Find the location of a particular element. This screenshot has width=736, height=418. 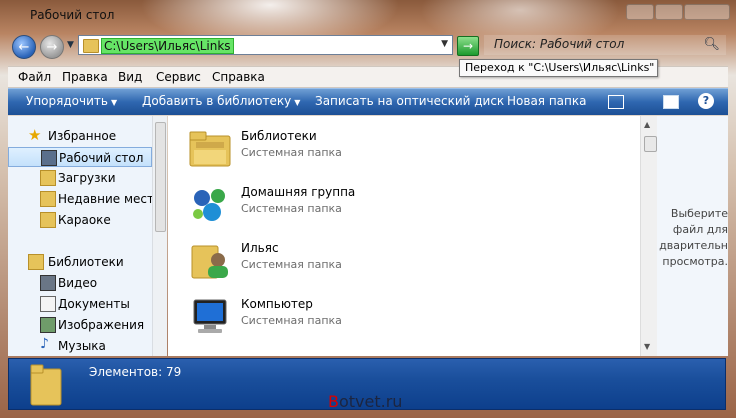

arrow-left-icon: ← is located at coordinates (24, 47).